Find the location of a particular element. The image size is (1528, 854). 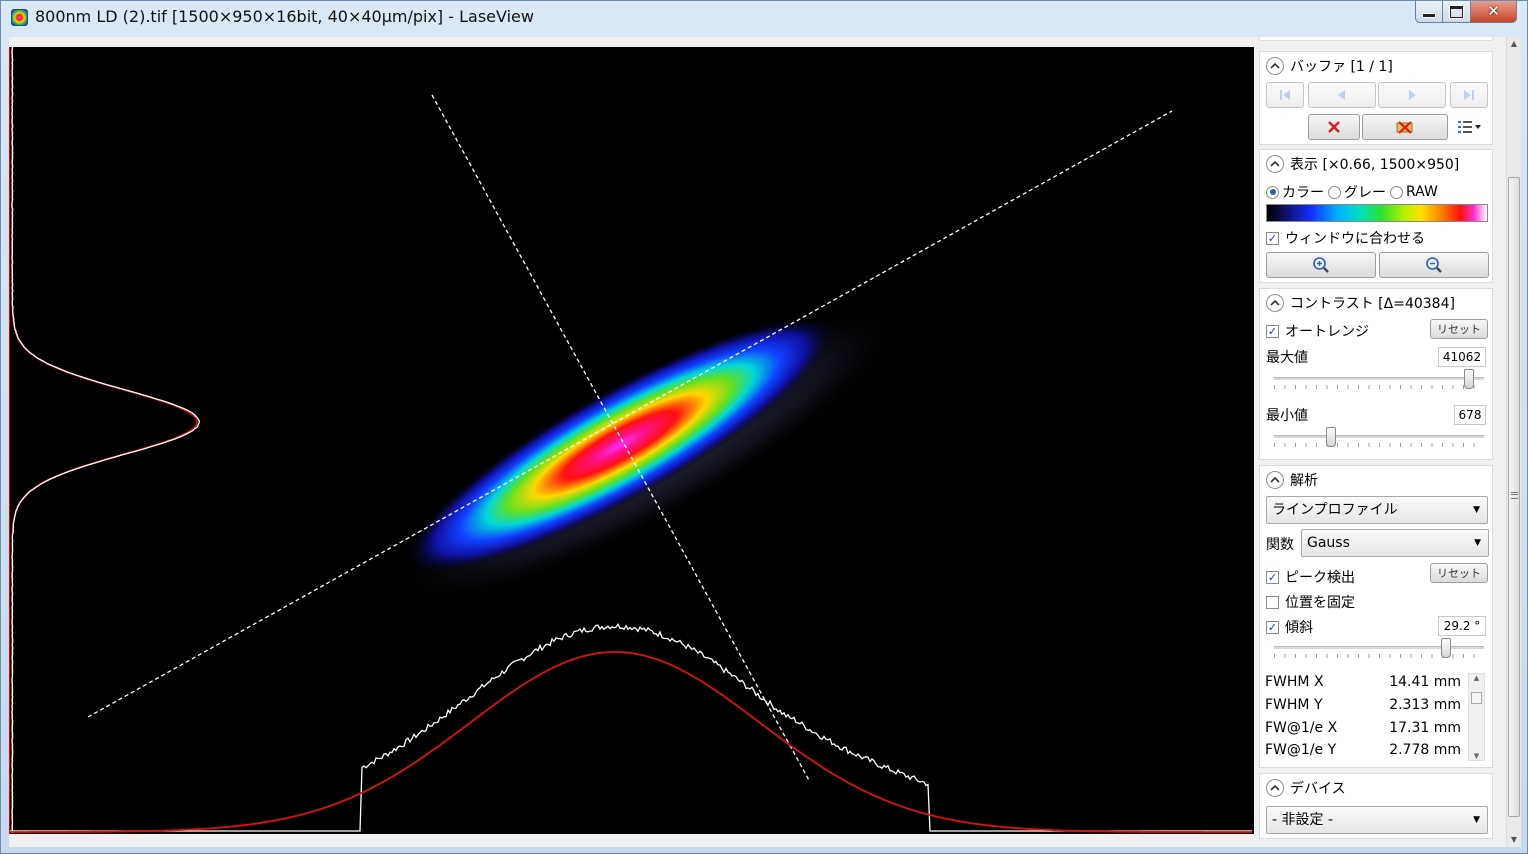

function-value: Gauss is located at coordinates (1328, 543).